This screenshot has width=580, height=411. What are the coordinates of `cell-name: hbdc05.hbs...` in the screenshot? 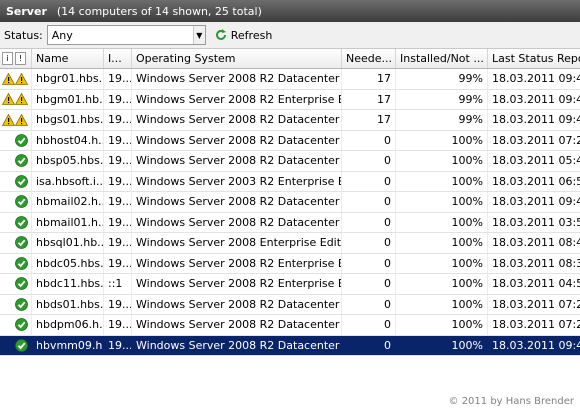 It's located at (68, 263).